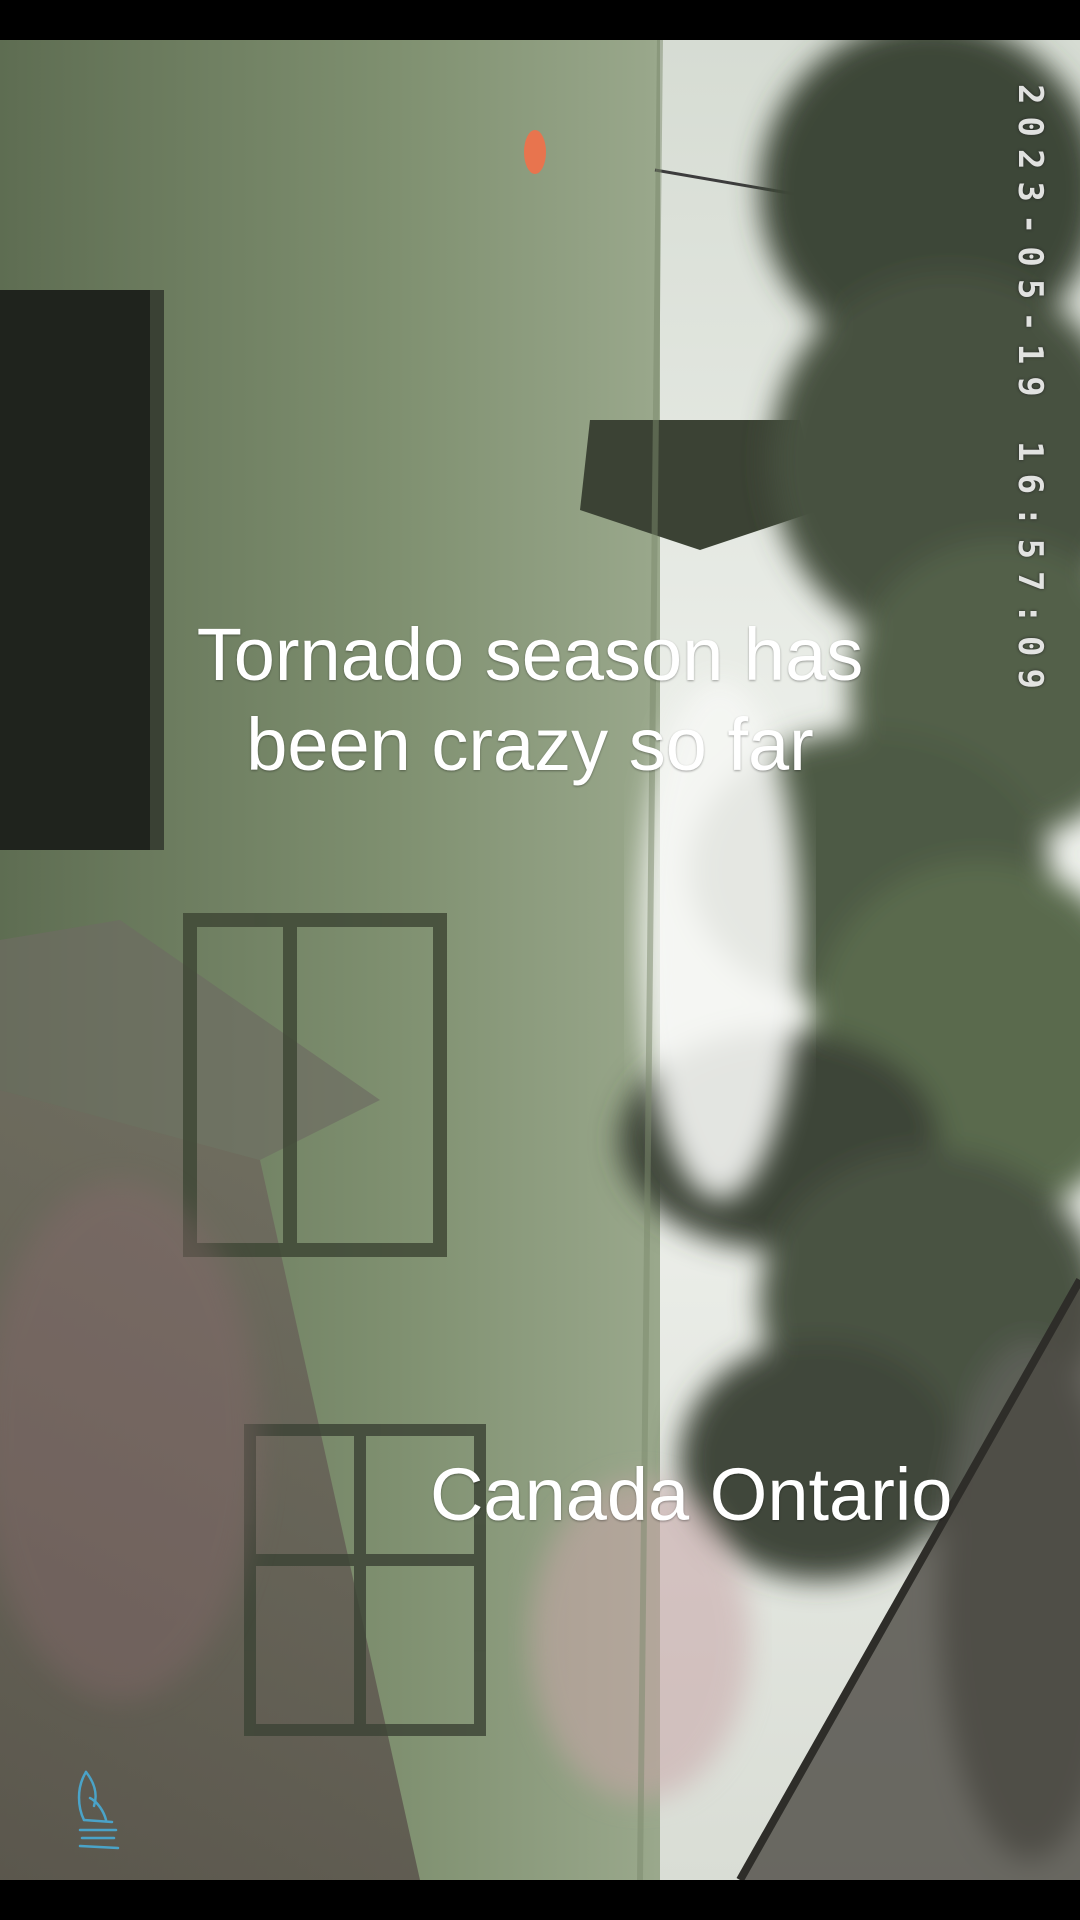 The width and height of the screenshot is (1080, 1920). What do you see at coordinates (535, 152) in the screenshot?
I see `orange-light` at bounding box center [535, 152].